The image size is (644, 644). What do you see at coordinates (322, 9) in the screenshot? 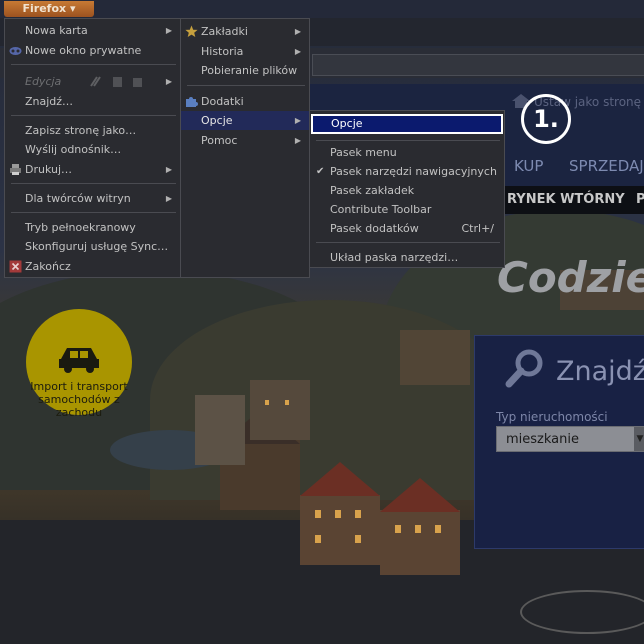
I see `title-bar` at bounding box center [322, 9].